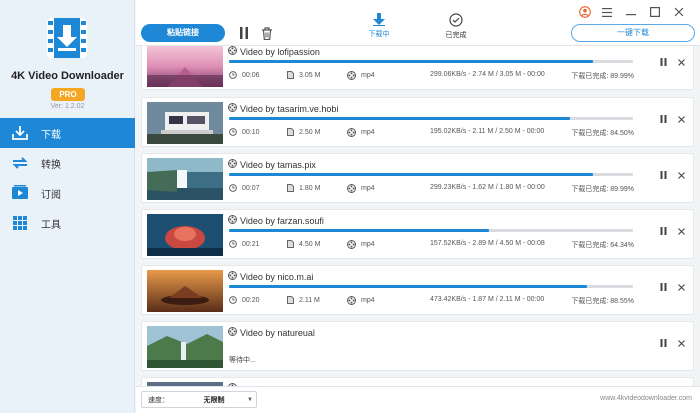 The height and width of the screenshot is (413, 700). What do you see at coordinates (379, 26) in the screenshot?
I see `tab-downloading: 下载中` at bounding box center [379, 26].